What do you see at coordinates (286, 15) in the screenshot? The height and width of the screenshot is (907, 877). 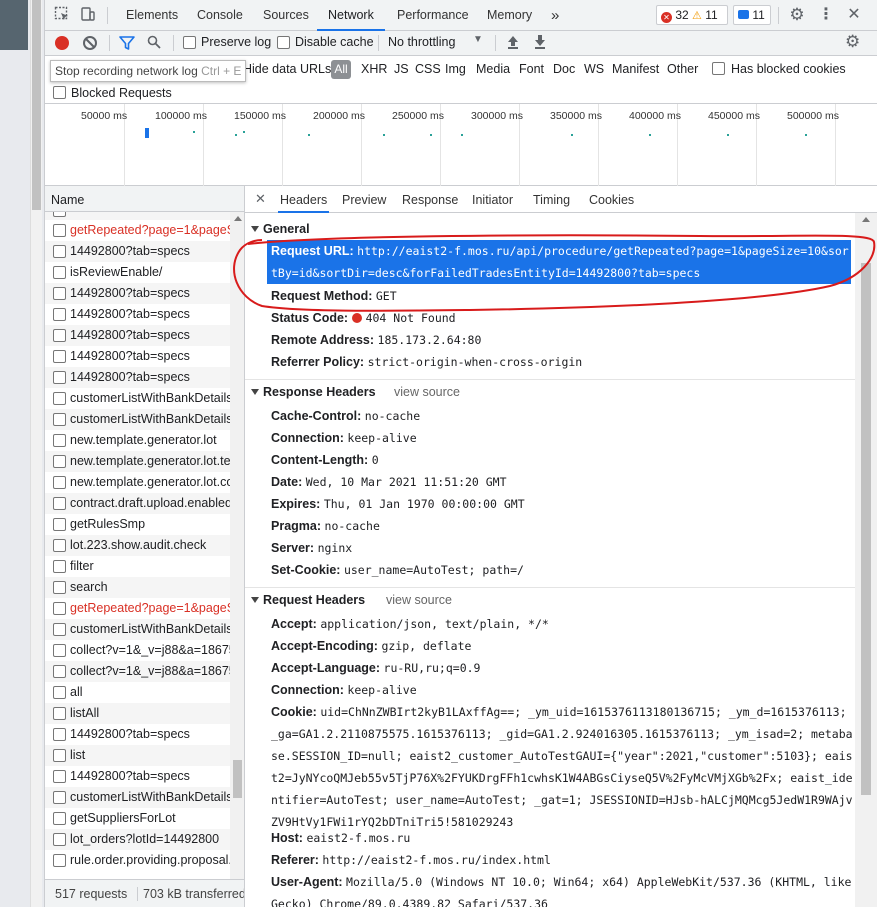 I see `tab-sources: Sources` at bounding box center [286, 15].